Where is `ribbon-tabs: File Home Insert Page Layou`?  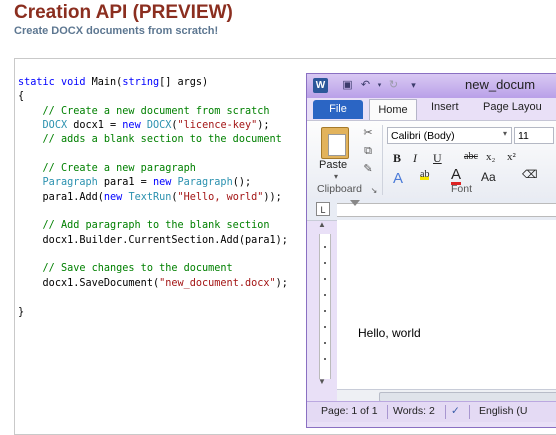 ribbon-tabs: File Home Insert Page Layou is located at coordinates (431, 109).